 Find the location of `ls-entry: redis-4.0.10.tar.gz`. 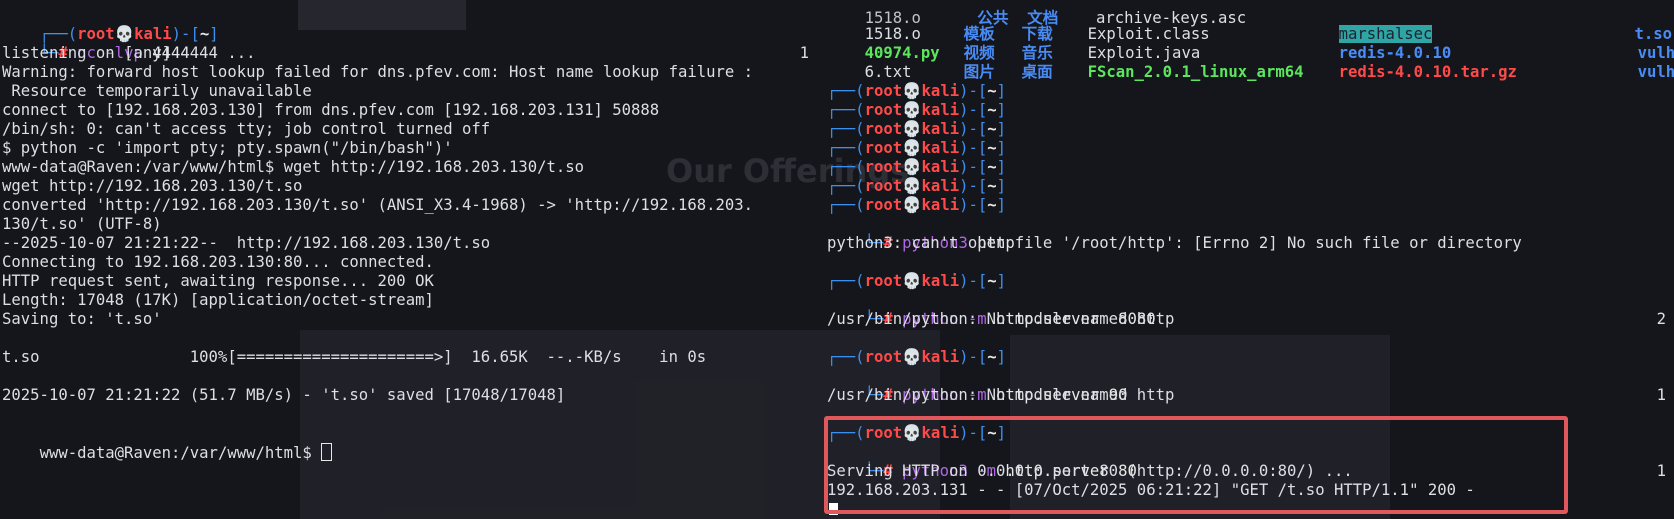

ls-entry: redis-4.0.10.tar.gz is located at coordinates (1427, 72).